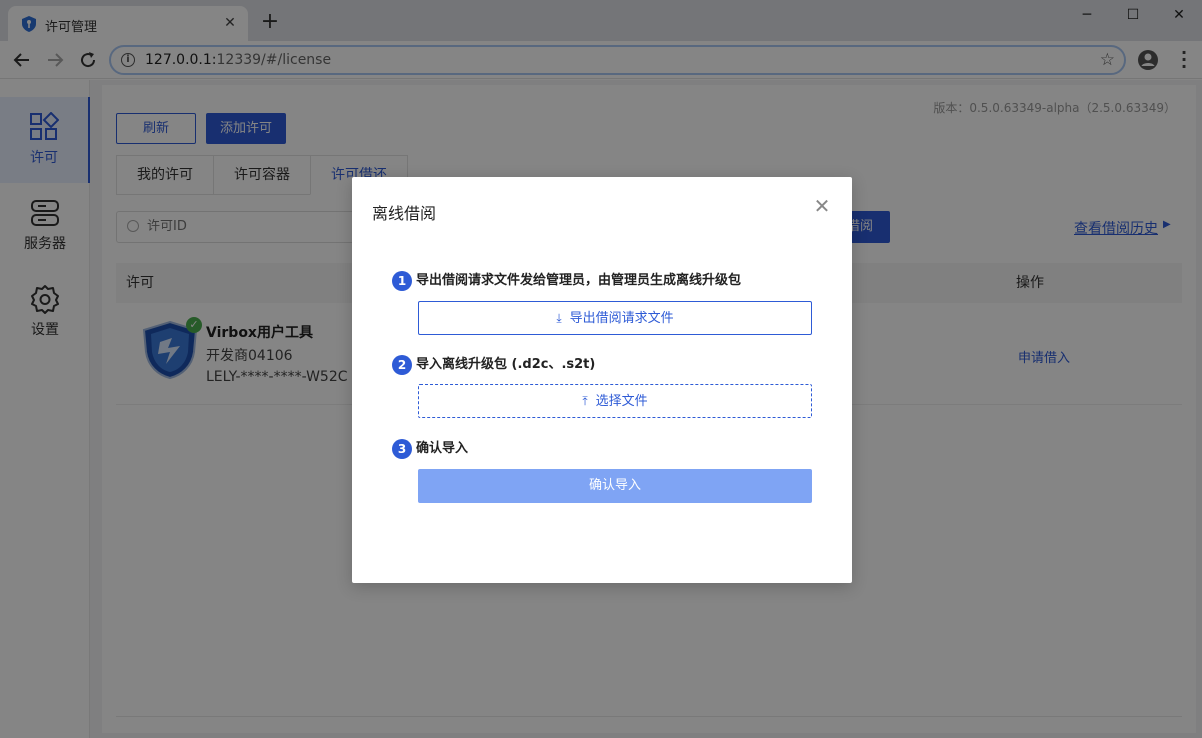 The width and height of the screenshot is (1202, 738). What do you see at coordinates (506, 364) in the screenshot?
I see `step-description: 导入离线升级包 (.d2c、.s2t)` at bounding box center [506, 364].